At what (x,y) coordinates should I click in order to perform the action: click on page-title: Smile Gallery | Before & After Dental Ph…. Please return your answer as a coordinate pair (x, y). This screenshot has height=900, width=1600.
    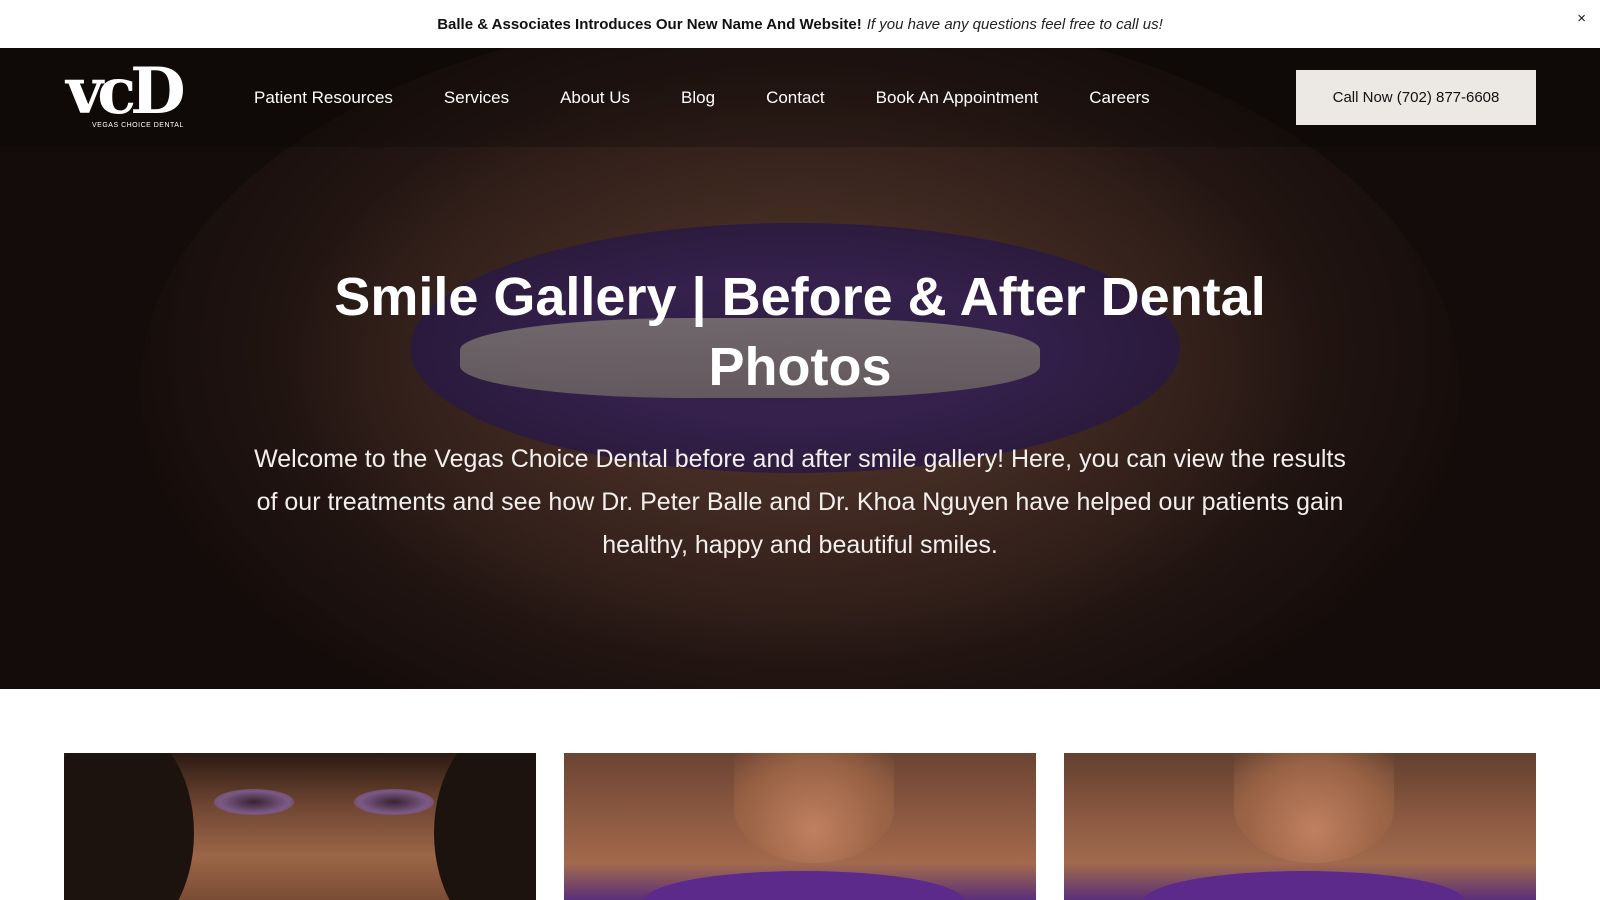
    Looking at the image, I should click on (800, 332).